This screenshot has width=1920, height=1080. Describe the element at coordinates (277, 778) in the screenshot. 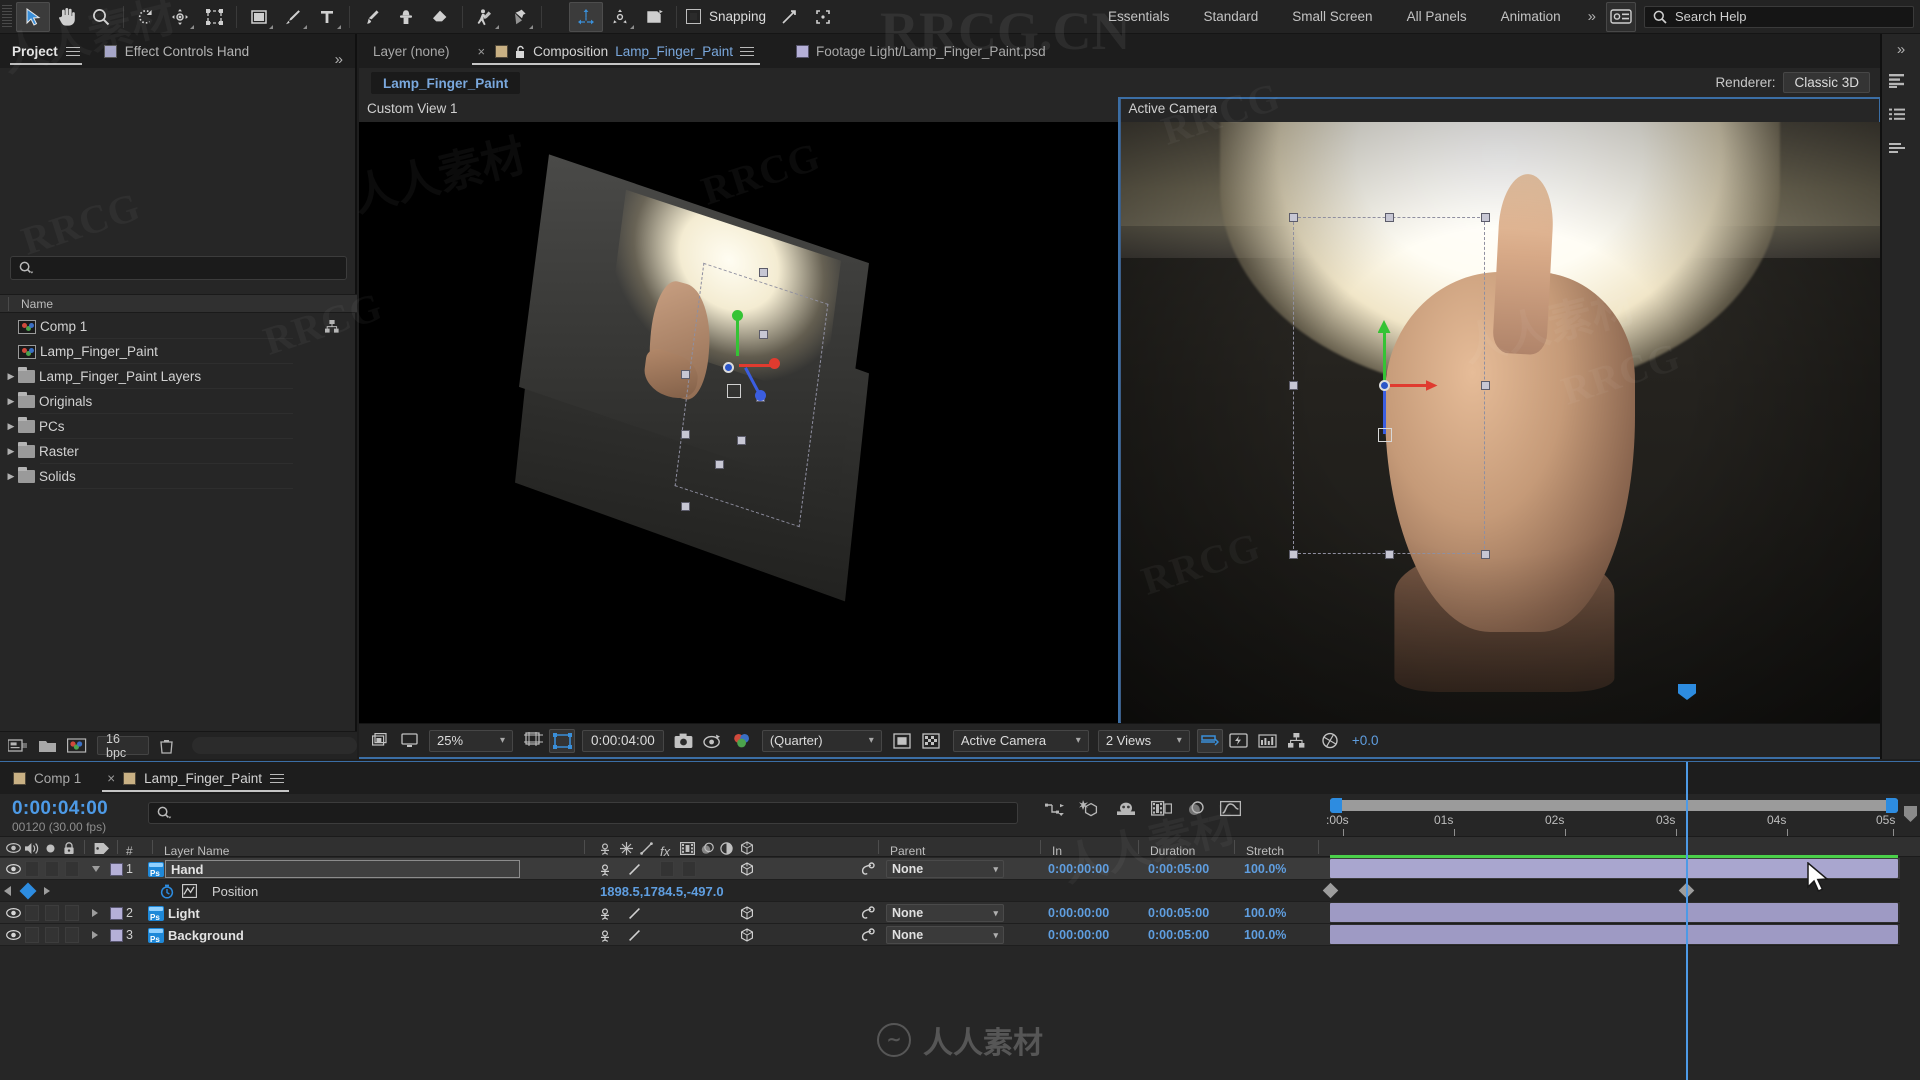

I see `timeline-menu-icon` at that location.